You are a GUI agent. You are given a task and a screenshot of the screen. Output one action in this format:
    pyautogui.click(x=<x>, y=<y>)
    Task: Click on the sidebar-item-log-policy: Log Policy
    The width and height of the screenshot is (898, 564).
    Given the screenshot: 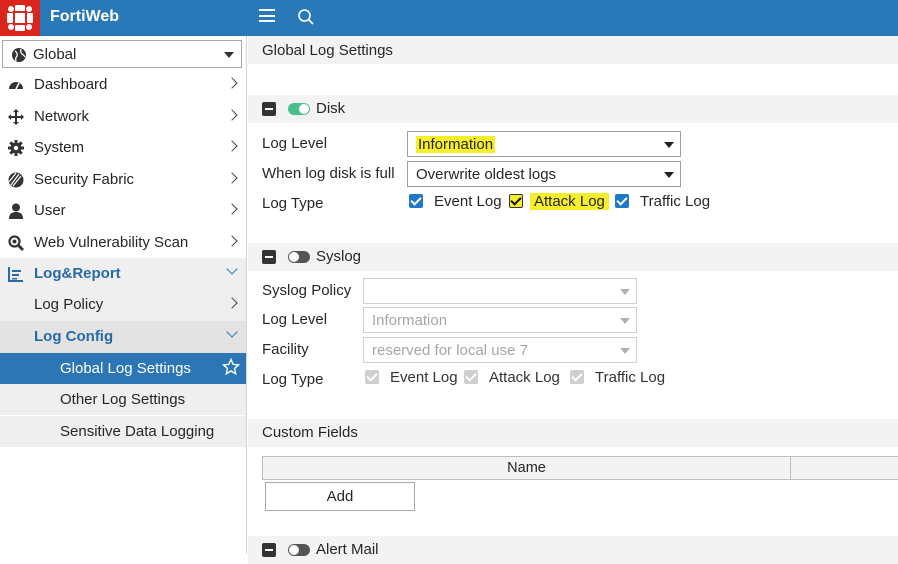 What is the action you would take?
    pyautogui.click(x=123, y=305)
    